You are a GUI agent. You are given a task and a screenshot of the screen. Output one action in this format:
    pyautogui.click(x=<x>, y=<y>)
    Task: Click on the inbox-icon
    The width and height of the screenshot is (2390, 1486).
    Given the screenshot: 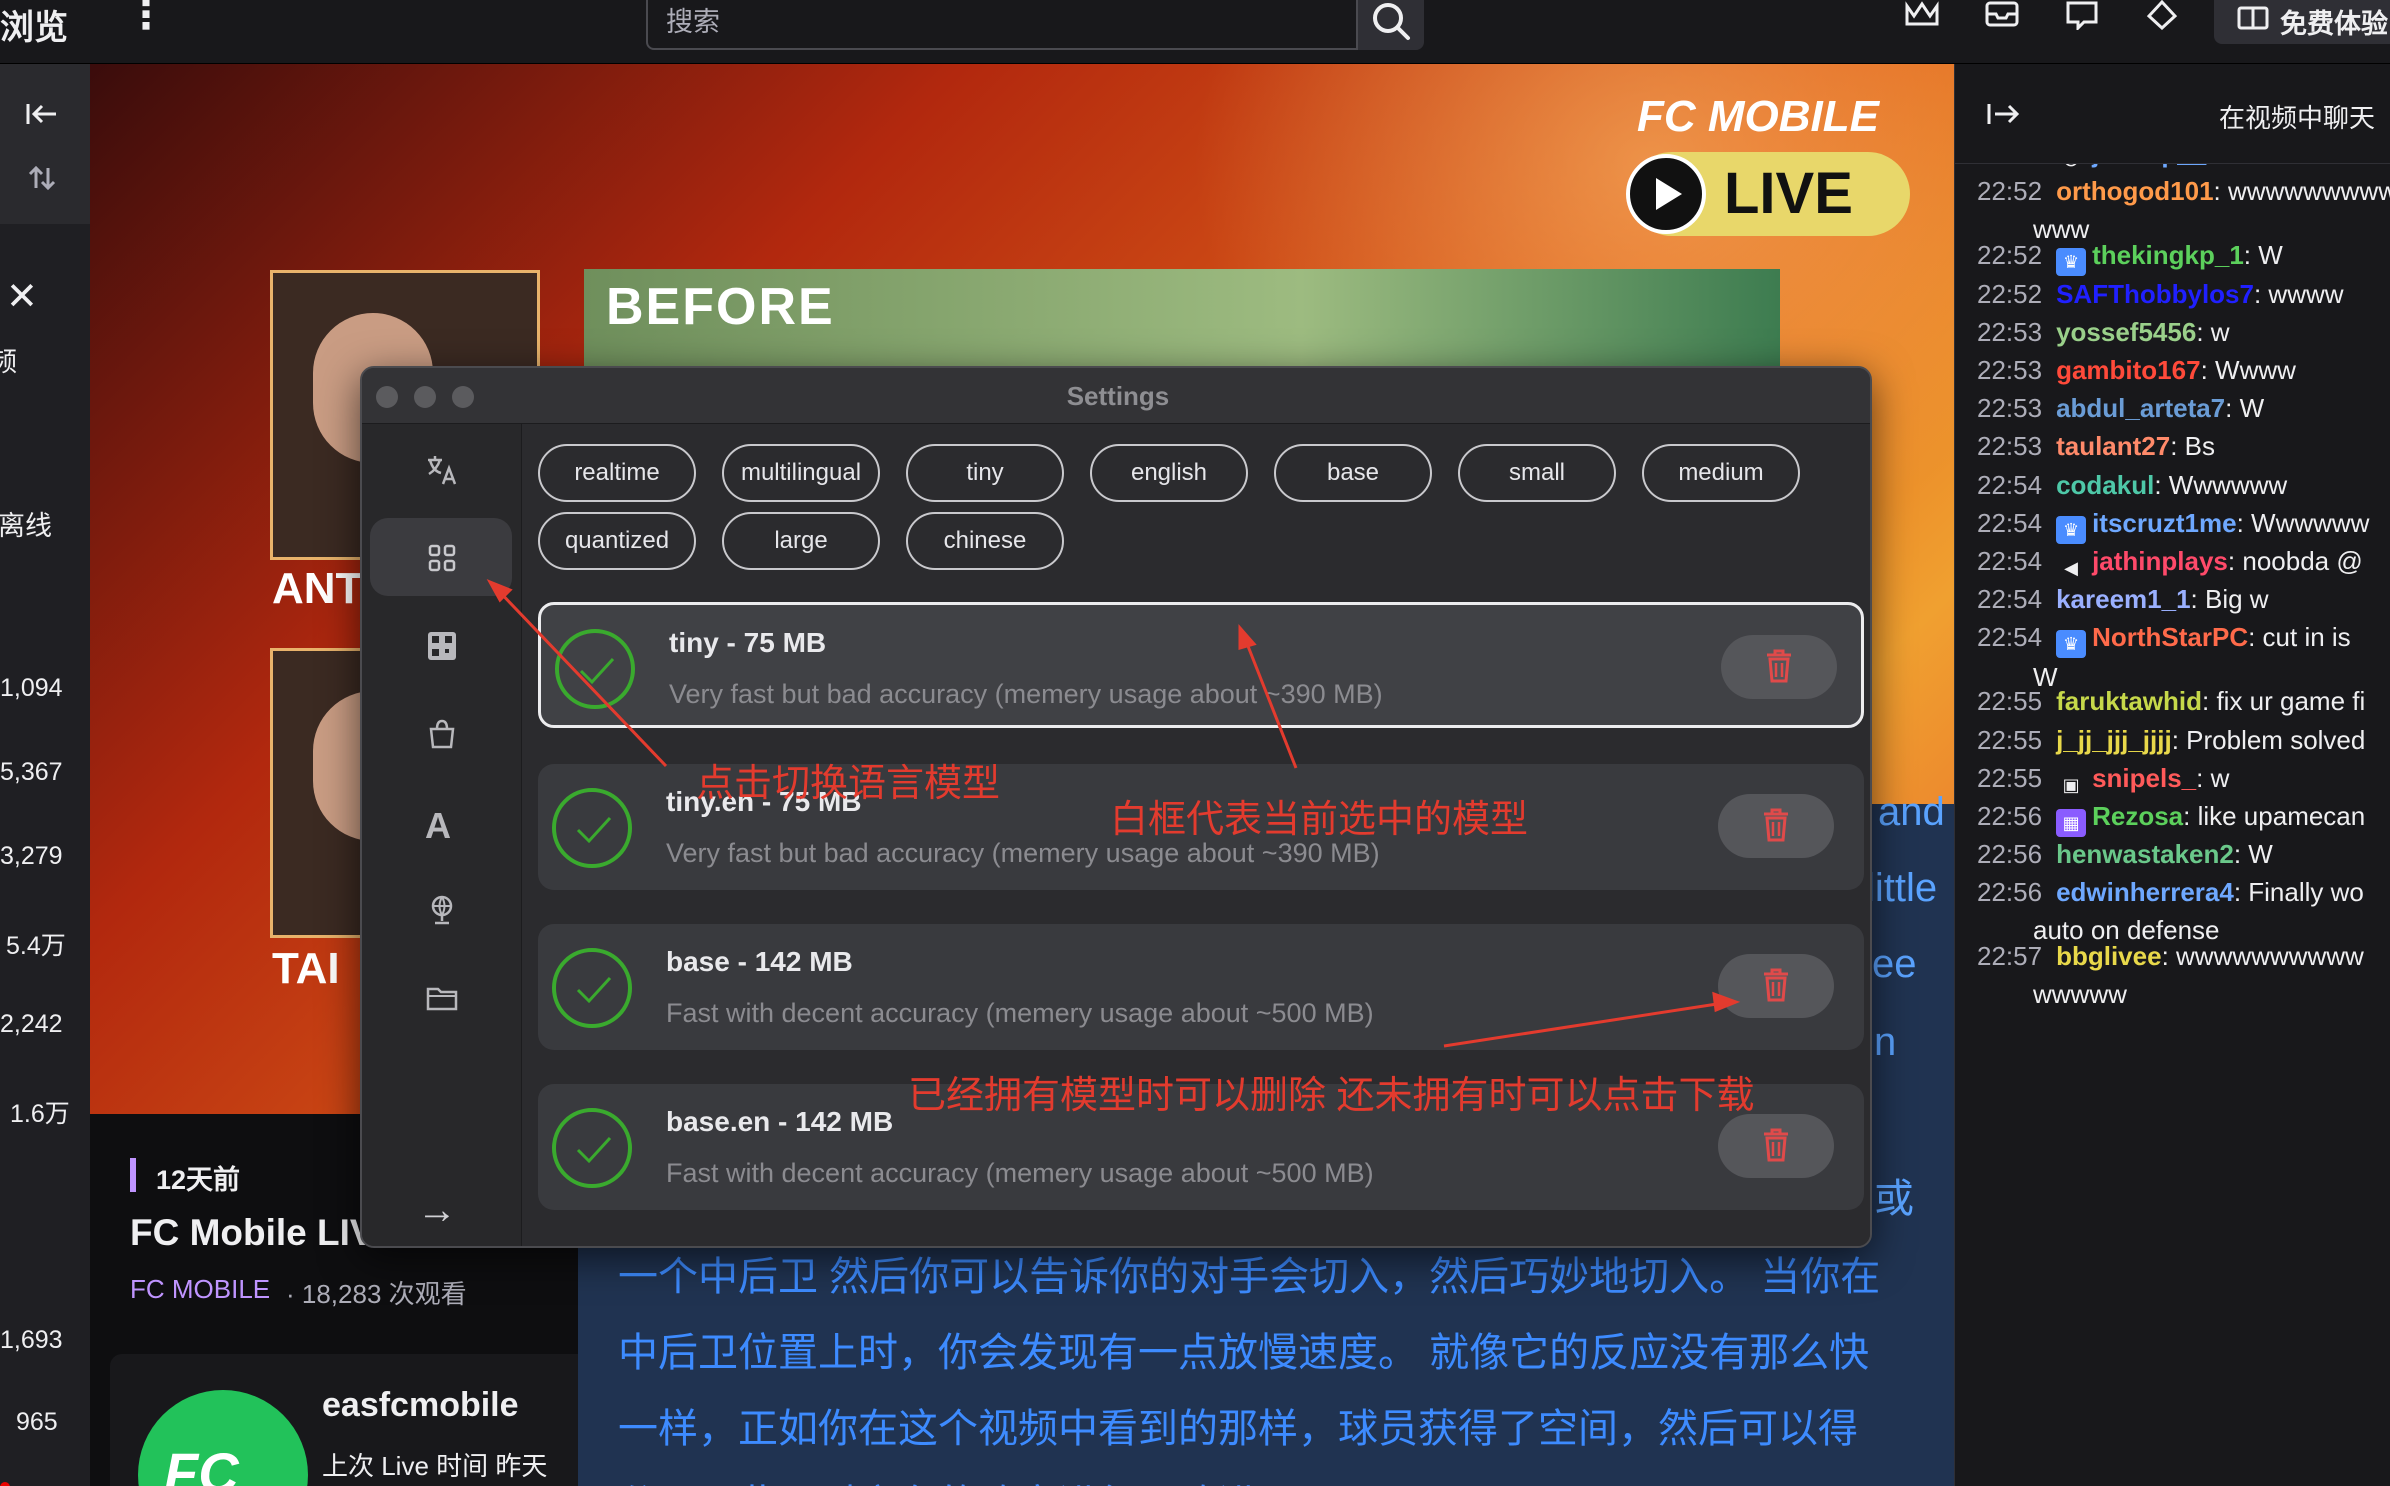 What is the action you would take?
    pyautogui.click(x=2006, y=18)
    